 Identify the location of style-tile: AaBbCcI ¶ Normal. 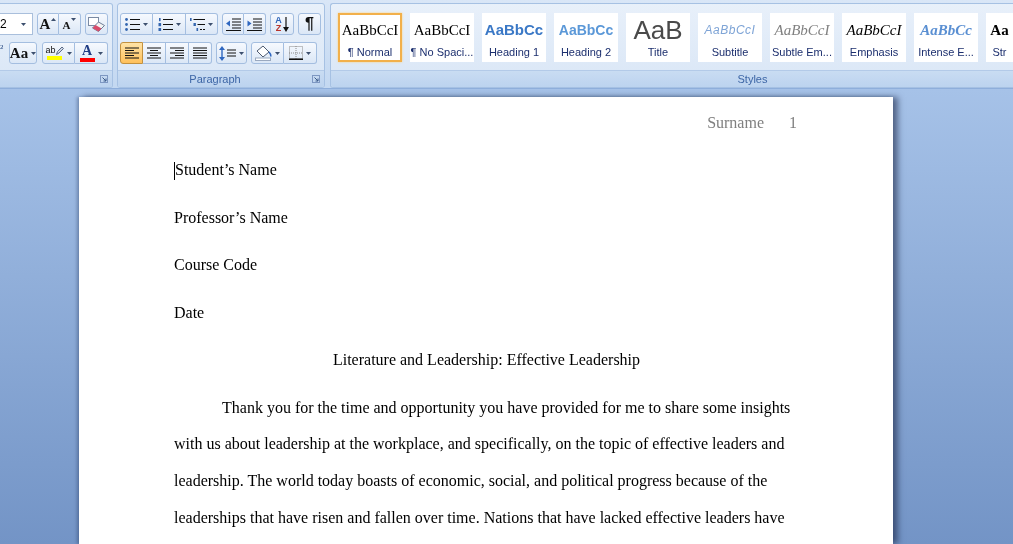
(370, 37).